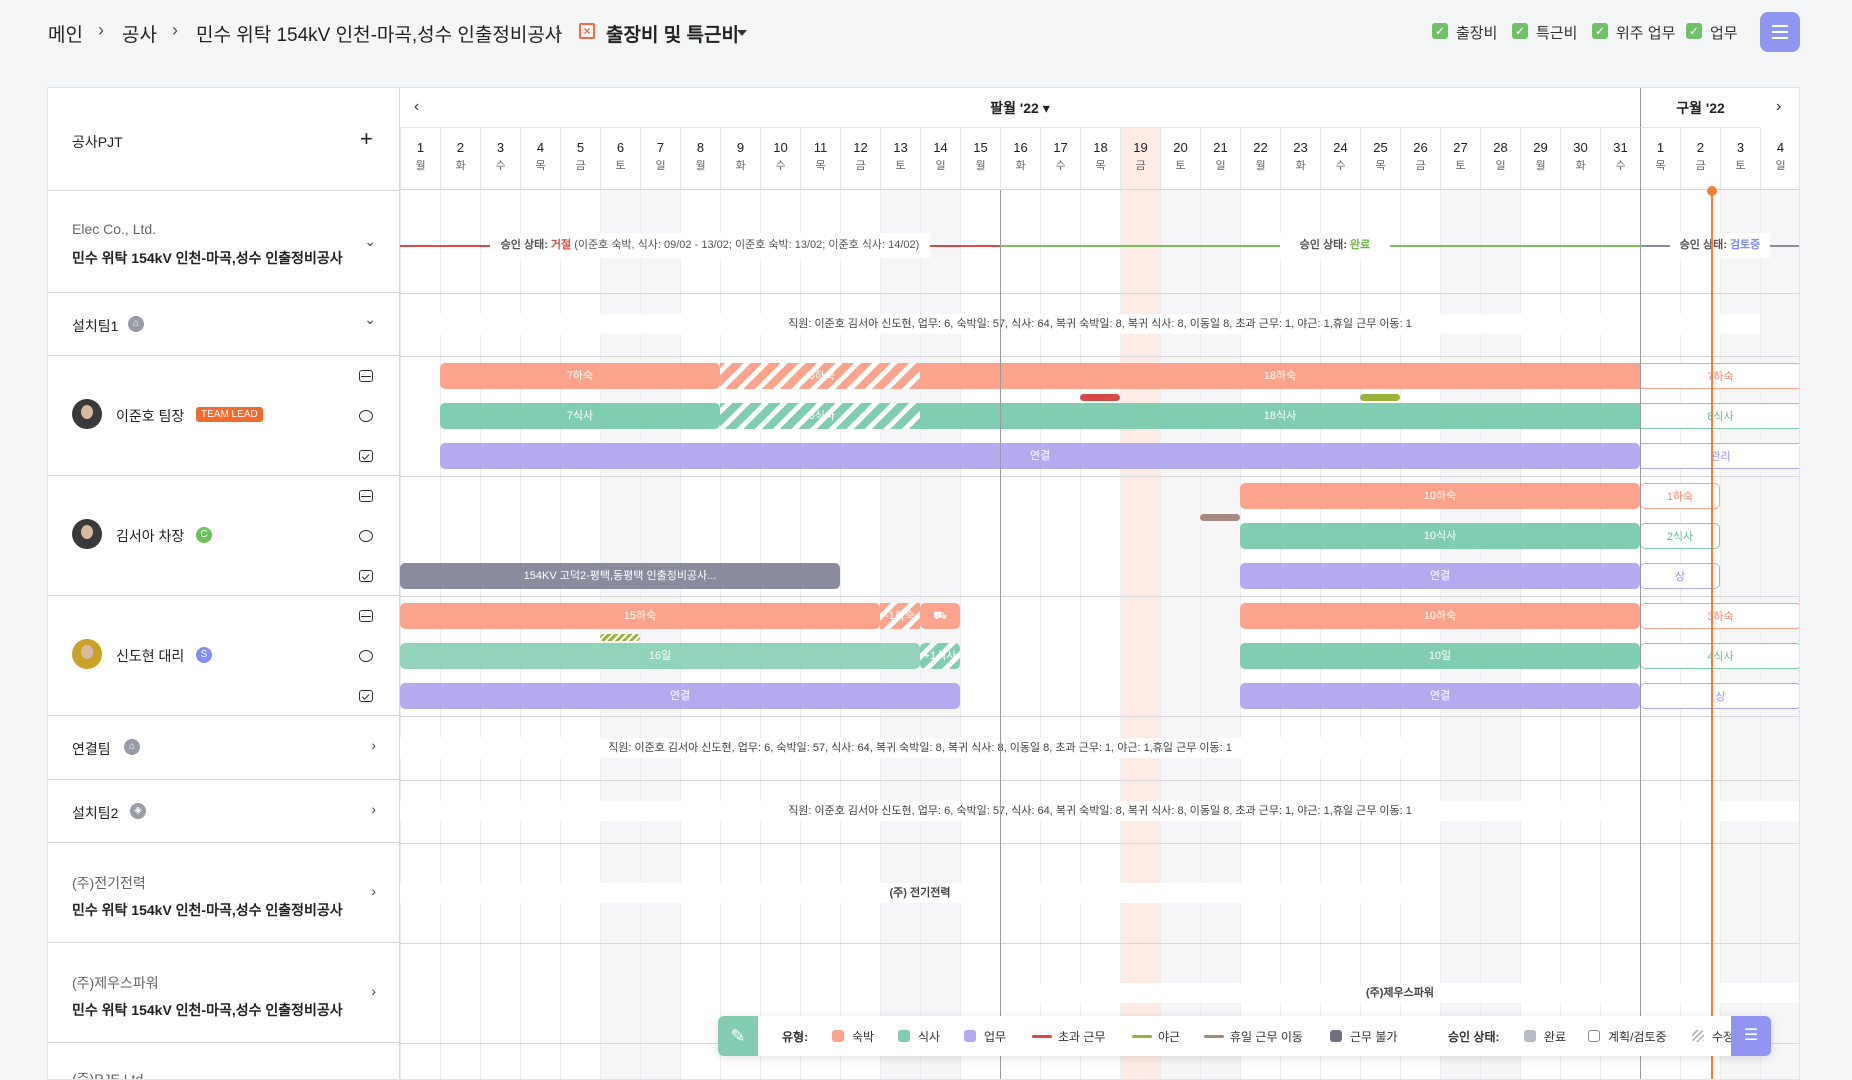  Describe the element at coordinates (1380, 159) in the screenshot. I see `day-header: 25 목` at that location.